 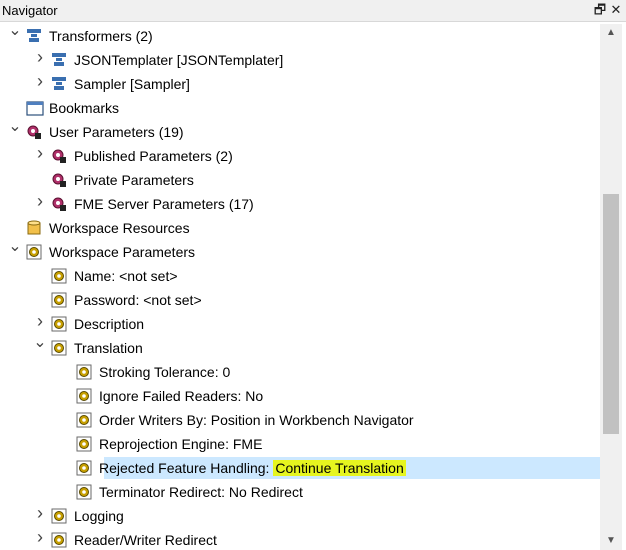 What do you see at coordinates (108, 348) in the screenshot?
I see `tree-item-label: Translation` at bounding box center [108, 348].